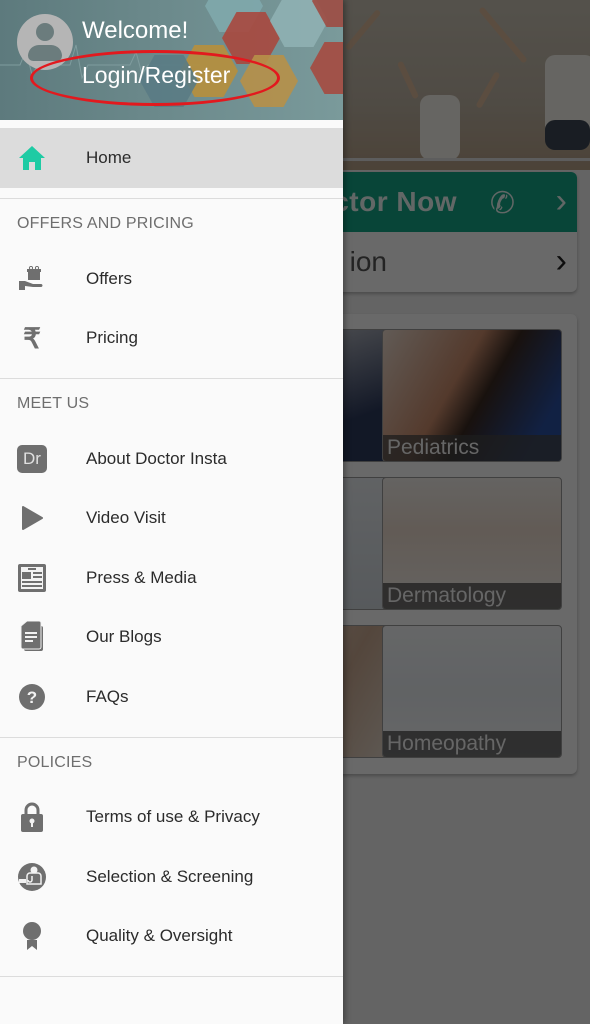 The height and width of the screenshot is (1024, 590). Describe the element at coordinates (171, 697) in the screenshot. I see `menu-item-faqs: ? FAQs` at that location.